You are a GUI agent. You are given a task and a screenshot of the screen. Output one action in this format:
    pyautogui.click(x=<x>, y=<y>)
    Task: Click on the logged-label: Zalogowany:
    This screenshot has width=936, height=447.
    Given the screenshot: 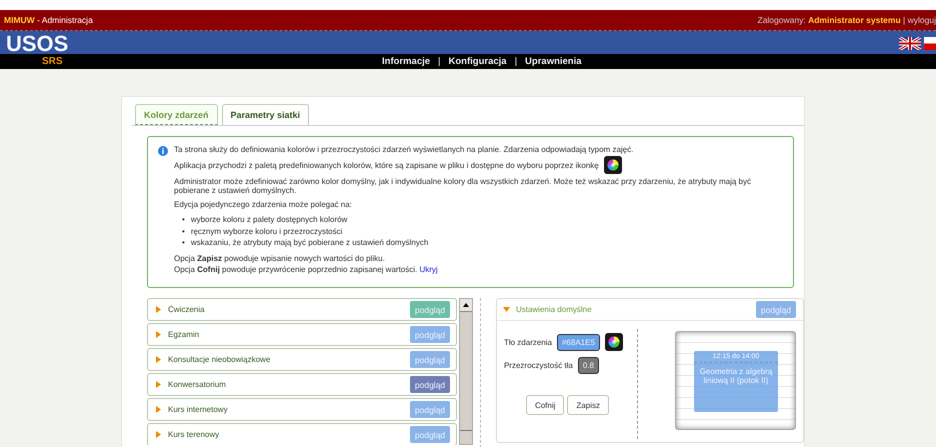 What is the action you would take?
    pyautogui.click(x=782, y=20)
    